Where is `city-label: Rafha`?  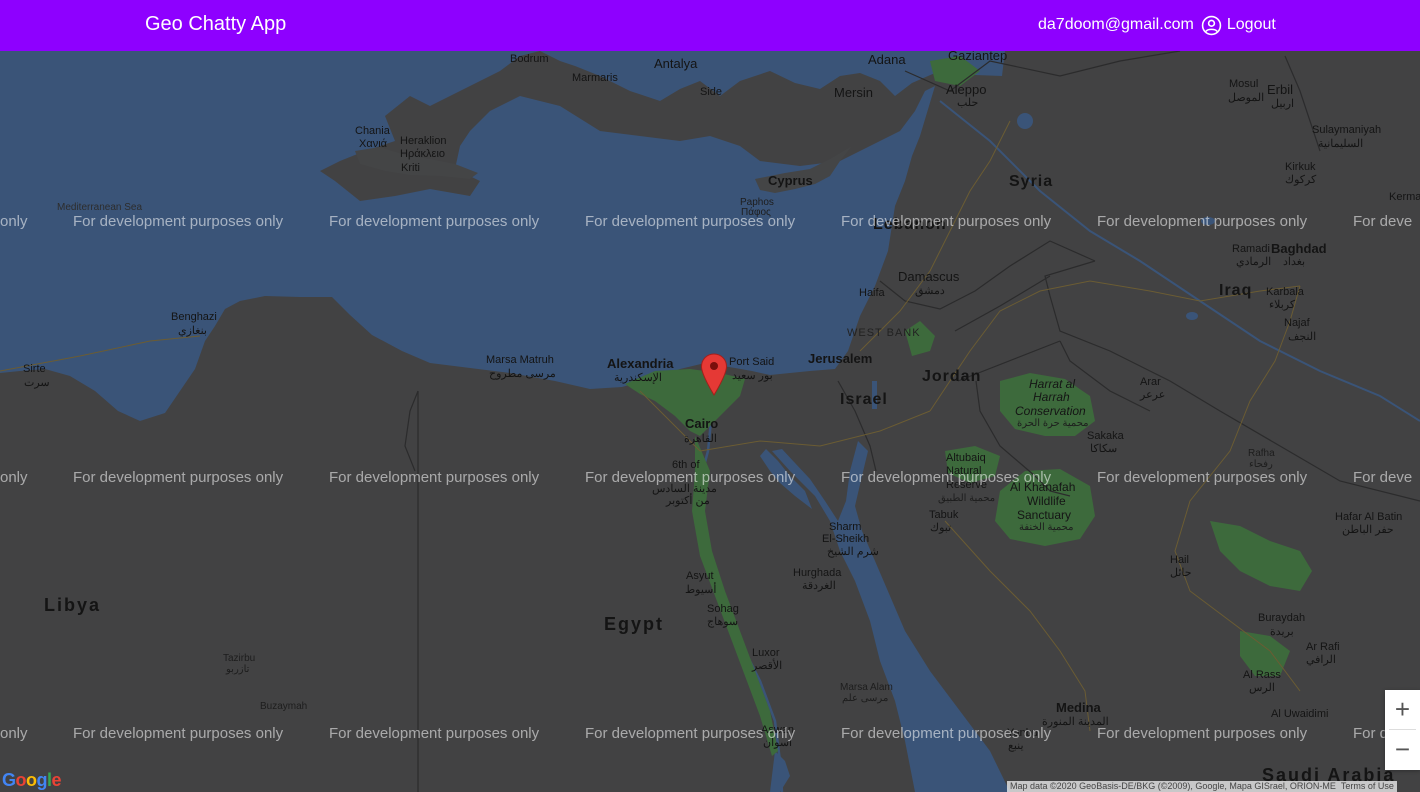 city-label: Rafha is located at coordinates (1261, 453).